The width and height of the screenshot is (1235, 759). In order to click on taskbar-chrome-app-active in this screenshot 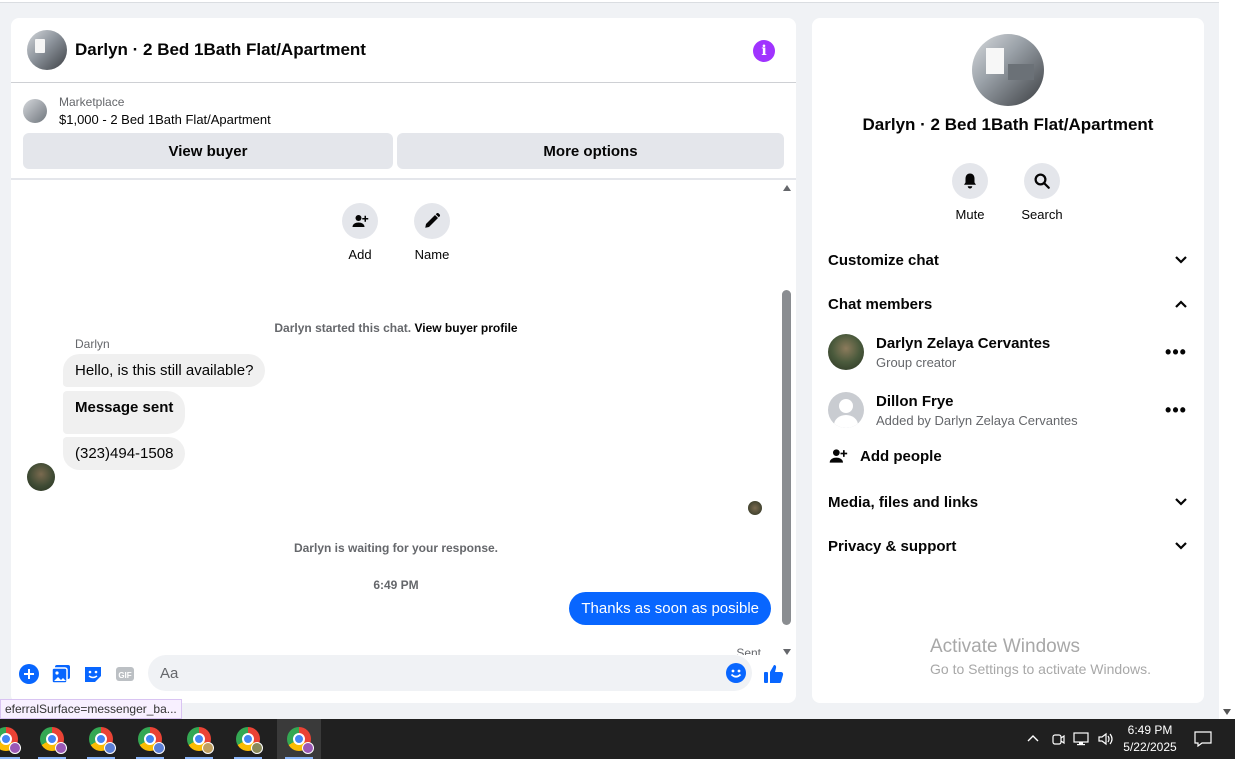, I will do `click(299, 739)`.